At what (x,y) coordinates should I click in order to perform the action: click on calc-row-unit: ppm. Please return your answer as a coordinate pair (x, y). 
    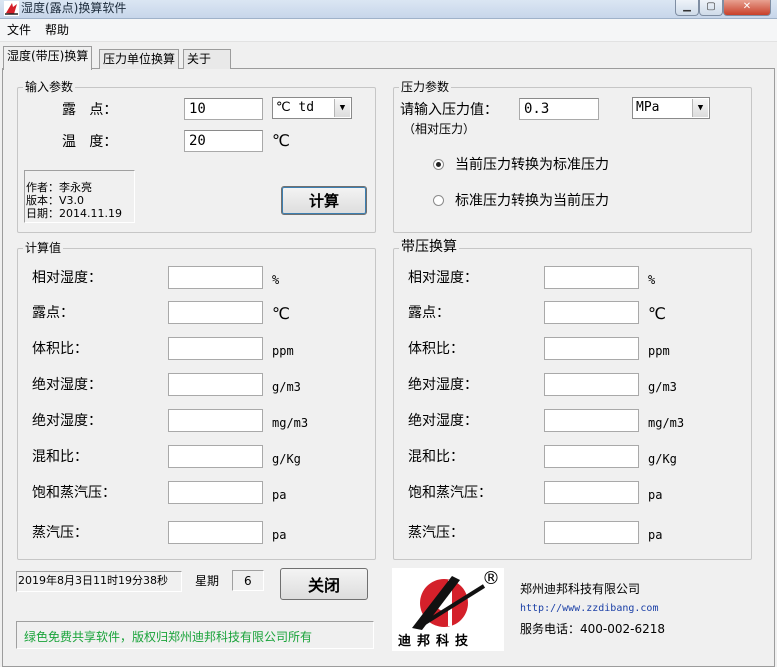
    Looking at the image, I should click on (283, 351).